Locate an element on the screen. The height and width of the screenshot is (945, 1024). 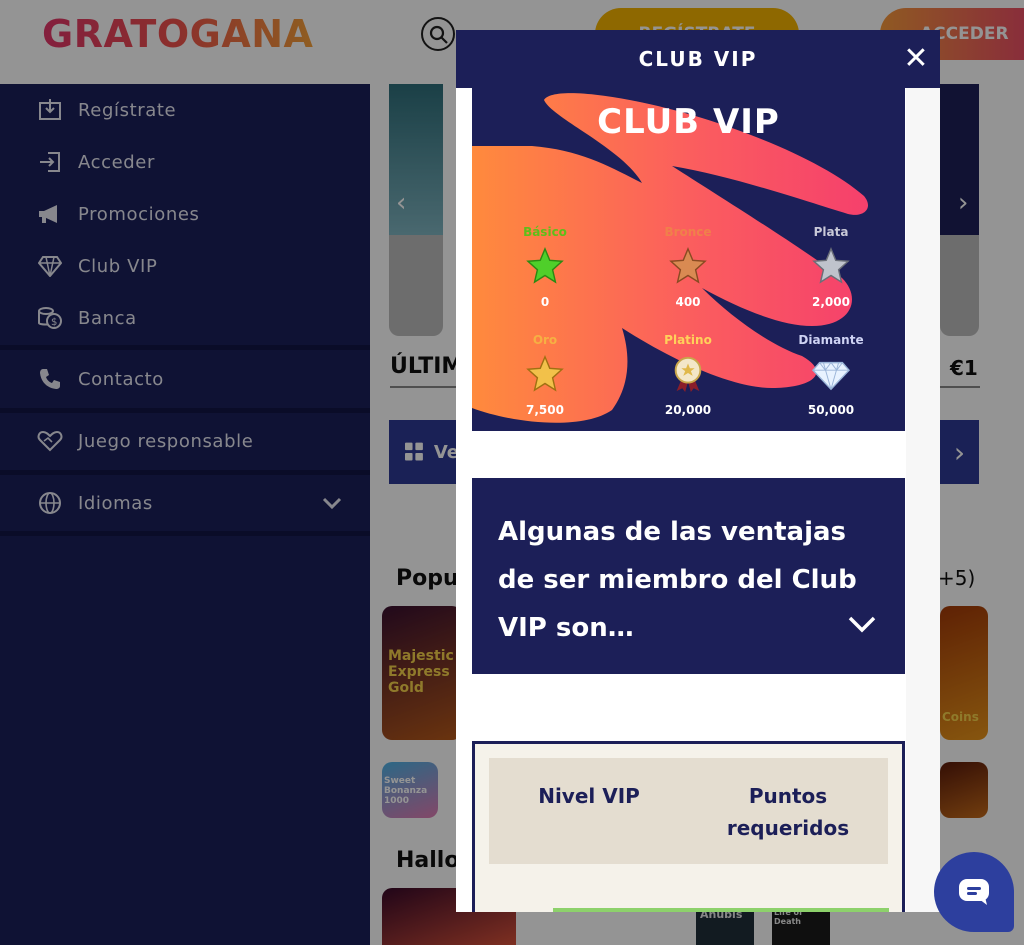
vip-level-silver: Plata 2,000 is located at coordinates (831, 267).